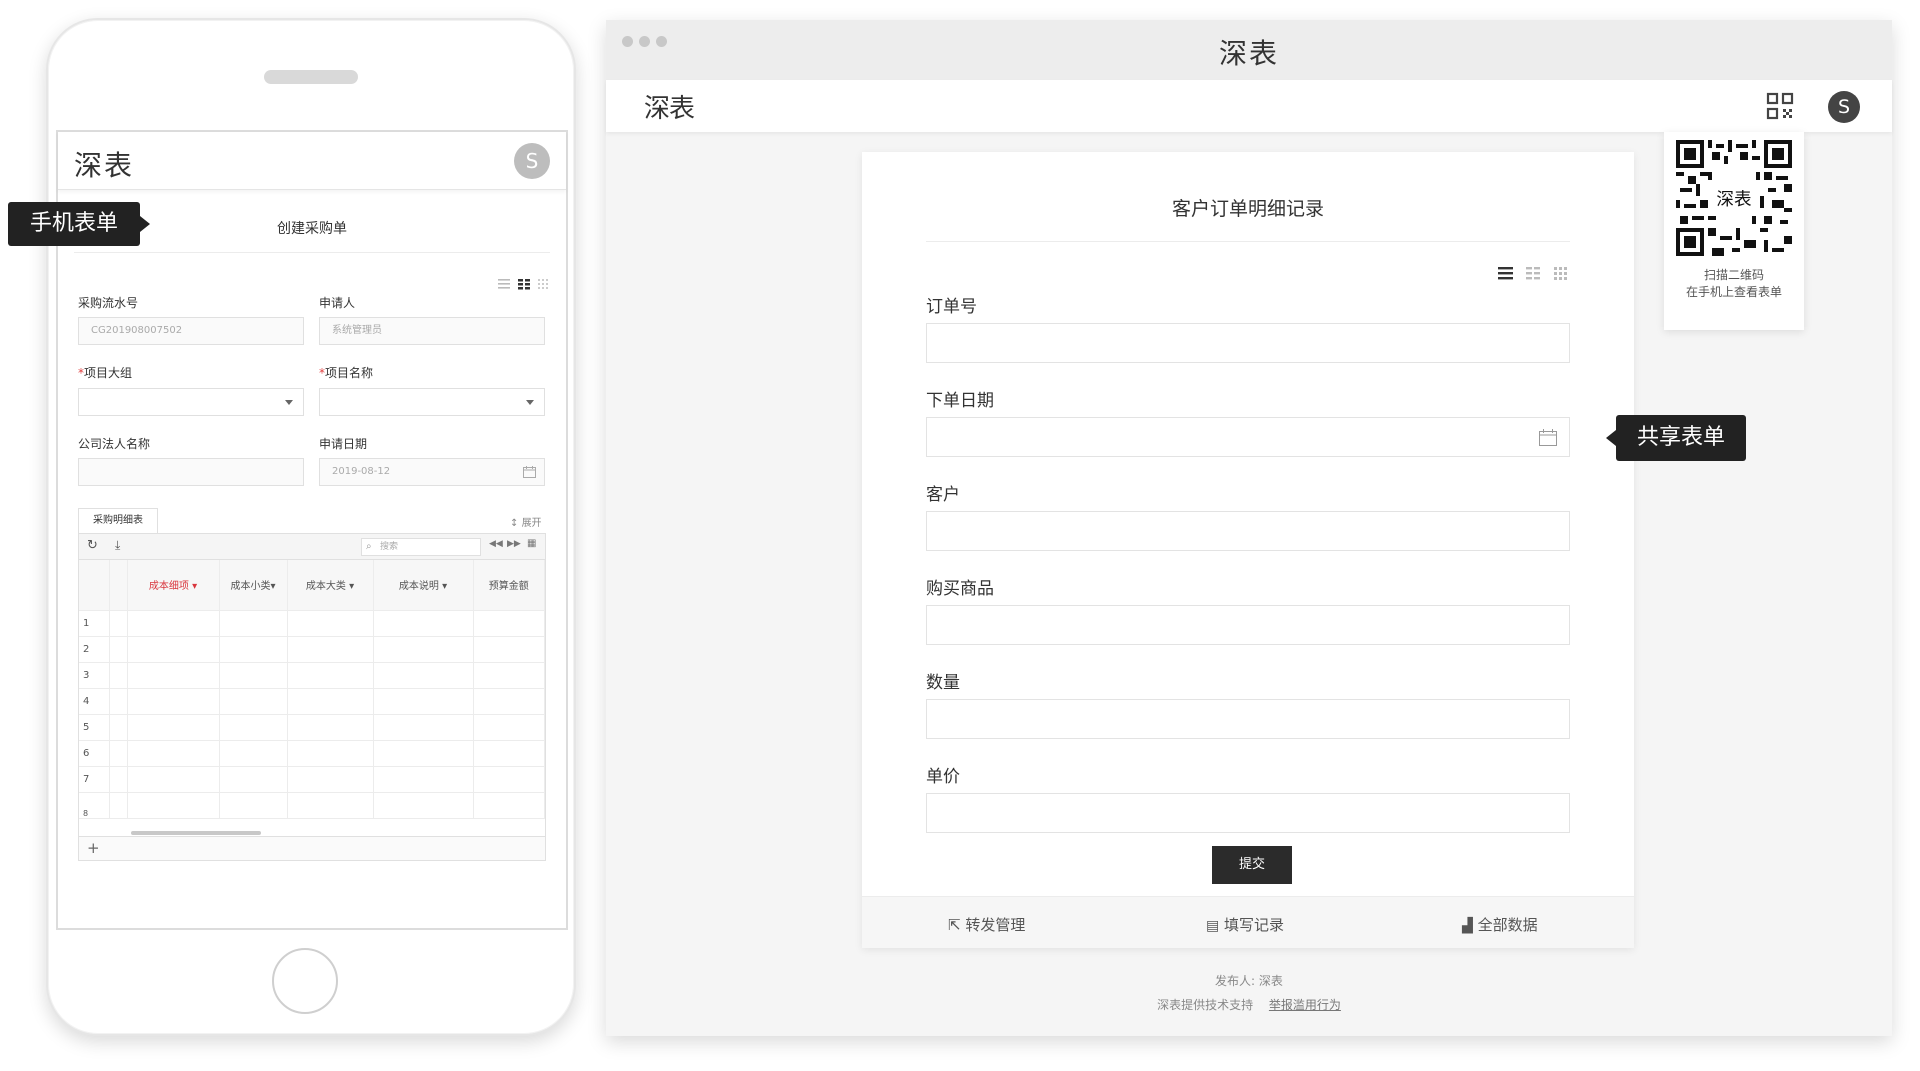 This screenshot has height=1071, width=1920. What do you see at coordinates (524, 284) in the screenshot?
I see `layout-icons` at bounding box center [524, 284].